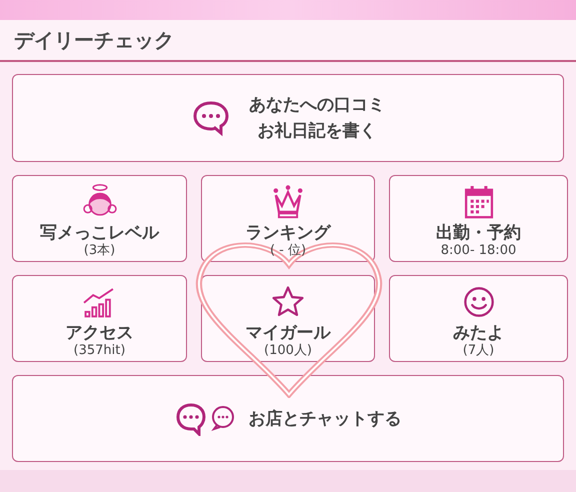 The image size is (576, 492). What do you see at coordinates (478, 318) in the screenshot?
I see `menu-tile: みたよ (7人)` at bounding box center [478, 318].